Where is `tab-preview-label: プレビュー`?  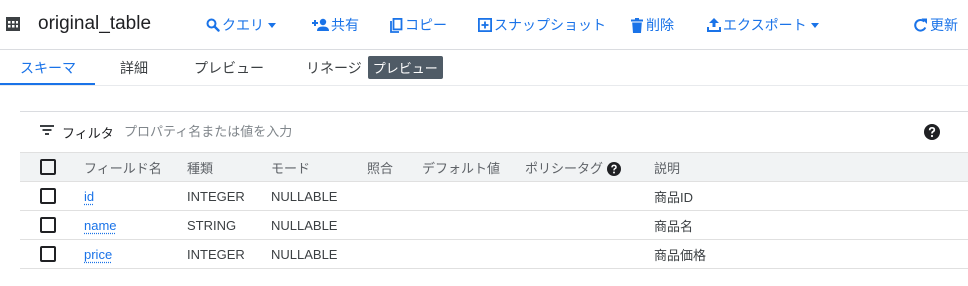 tab-preview-label: プレビュー is located at coordinates (229, 67).